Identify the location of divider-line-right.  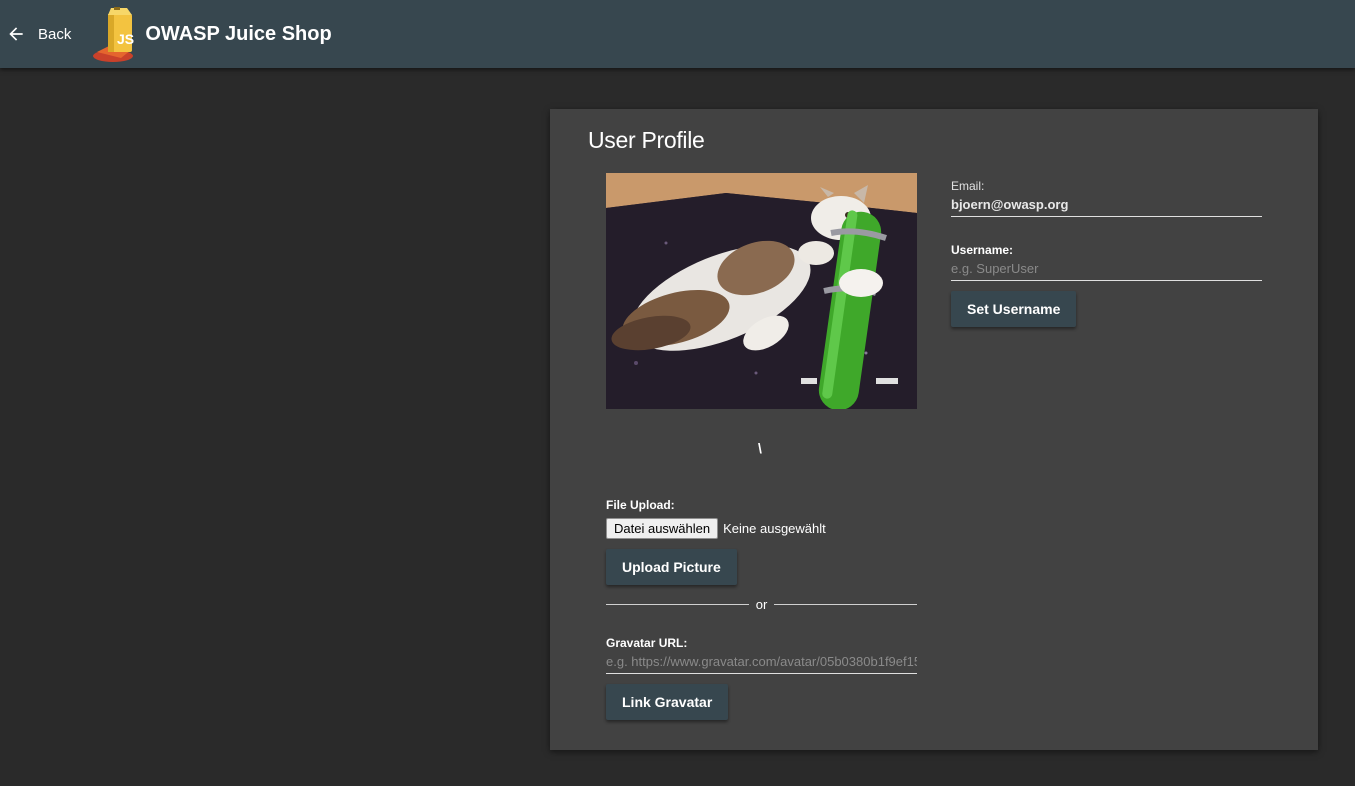
(845, 604).